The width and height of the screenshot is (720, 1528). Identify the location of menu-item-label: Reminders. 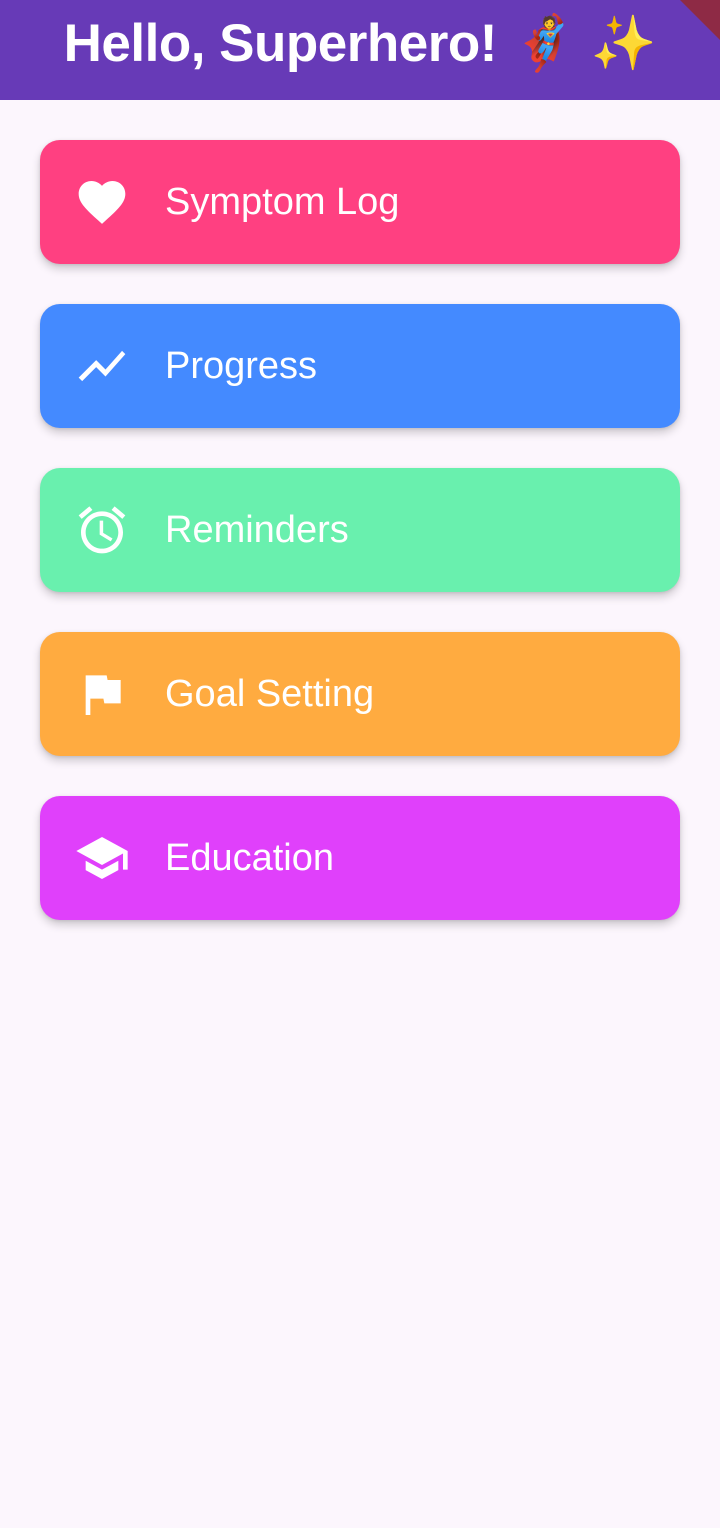
(257, 529).